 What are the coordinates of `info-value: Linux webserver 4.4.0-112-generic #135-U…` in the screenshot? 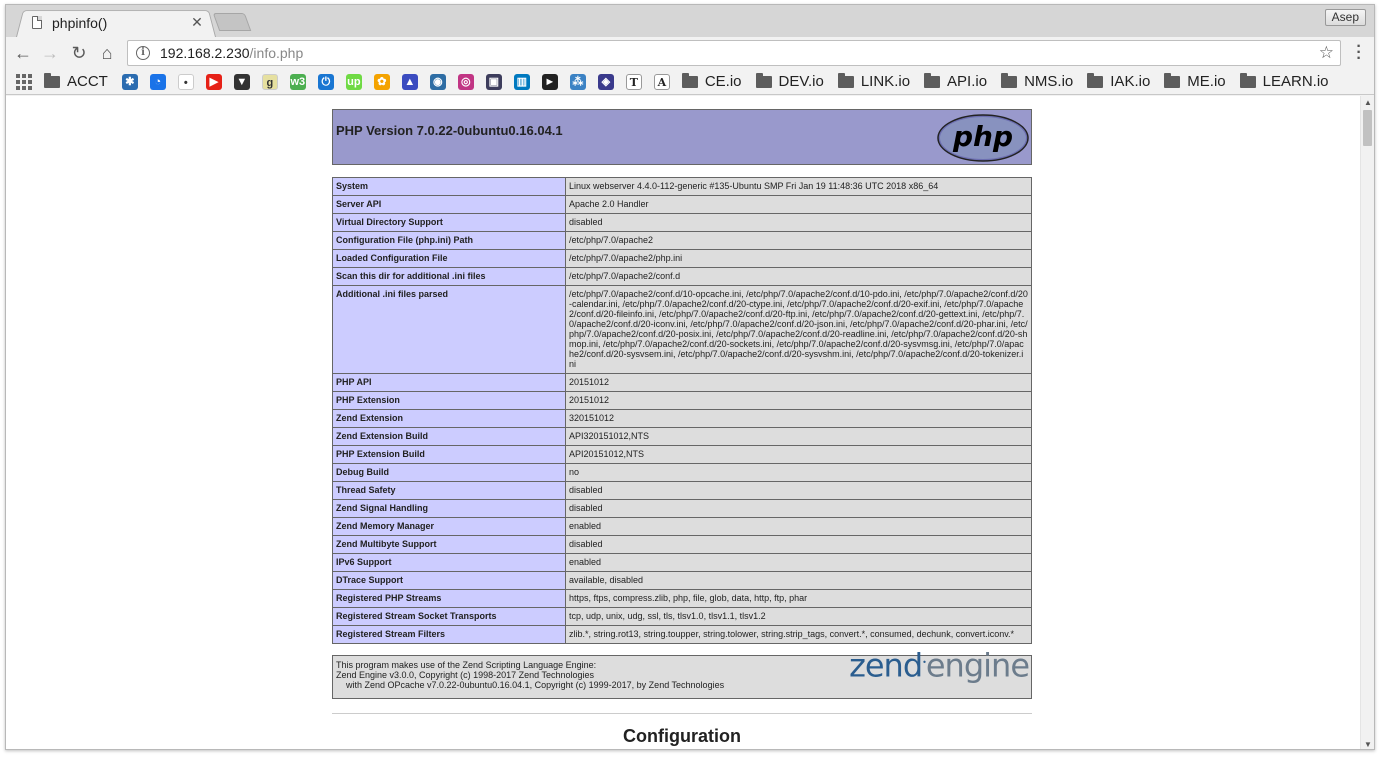 It's located at (798, 186).